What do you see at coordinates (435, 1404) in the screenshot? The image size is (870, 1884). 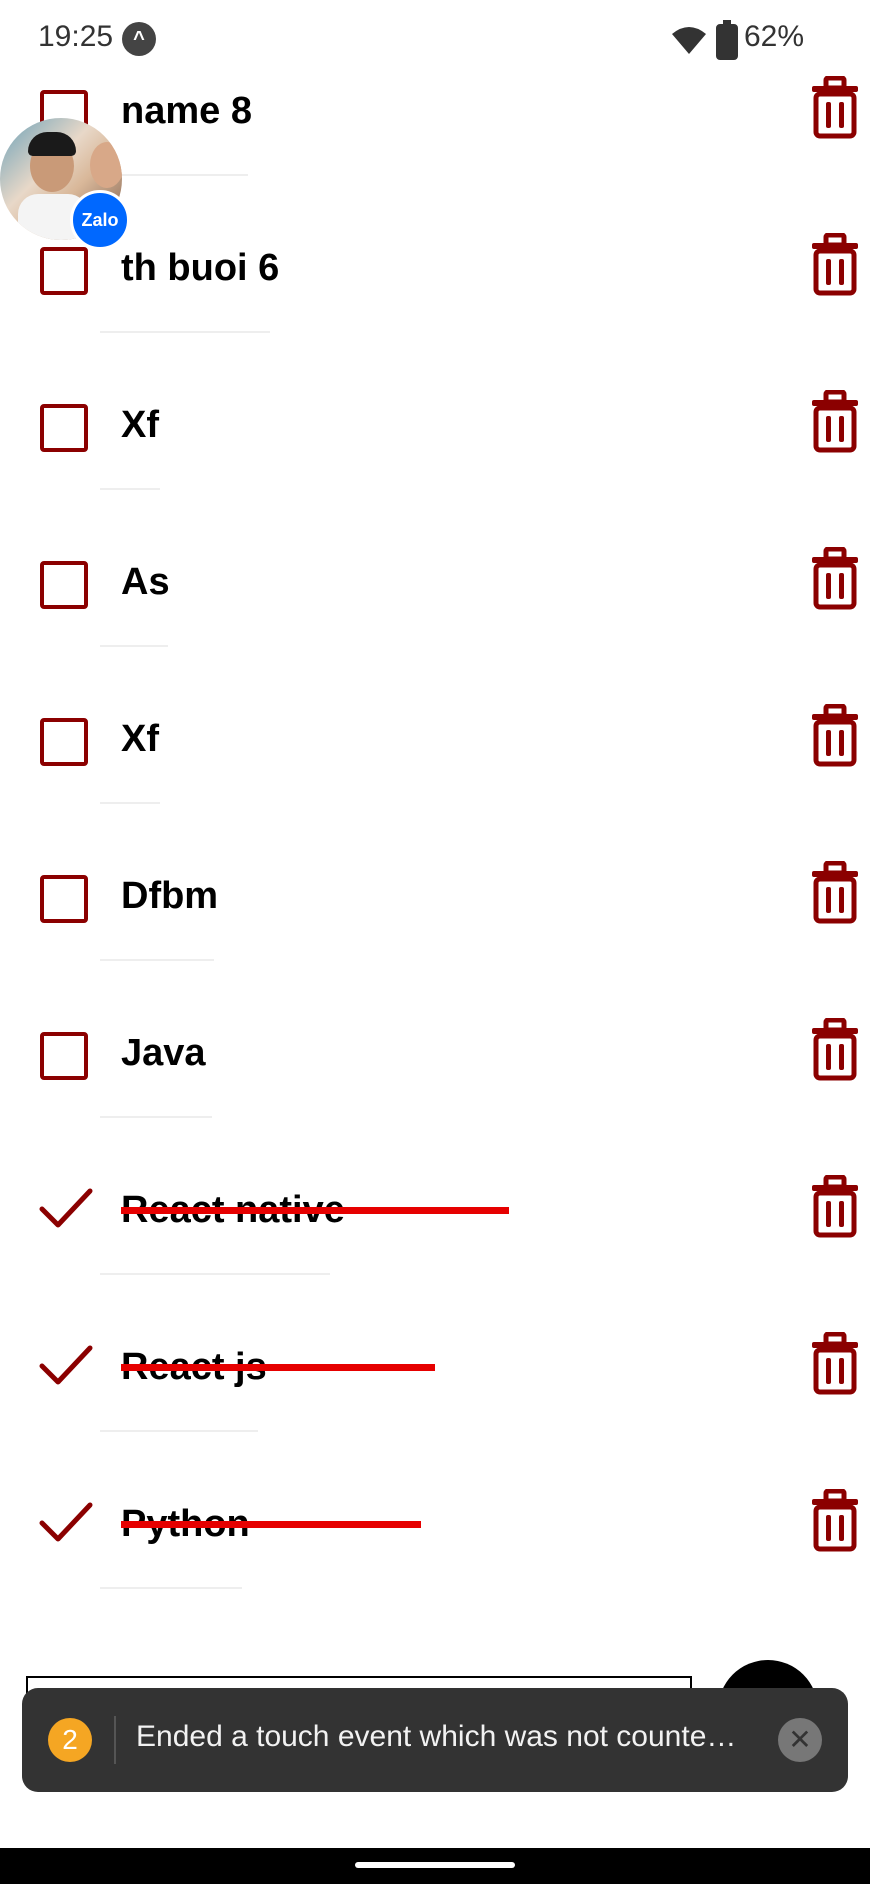 I see `todo-item-completed: React js` at bounding box center [435, 1404].